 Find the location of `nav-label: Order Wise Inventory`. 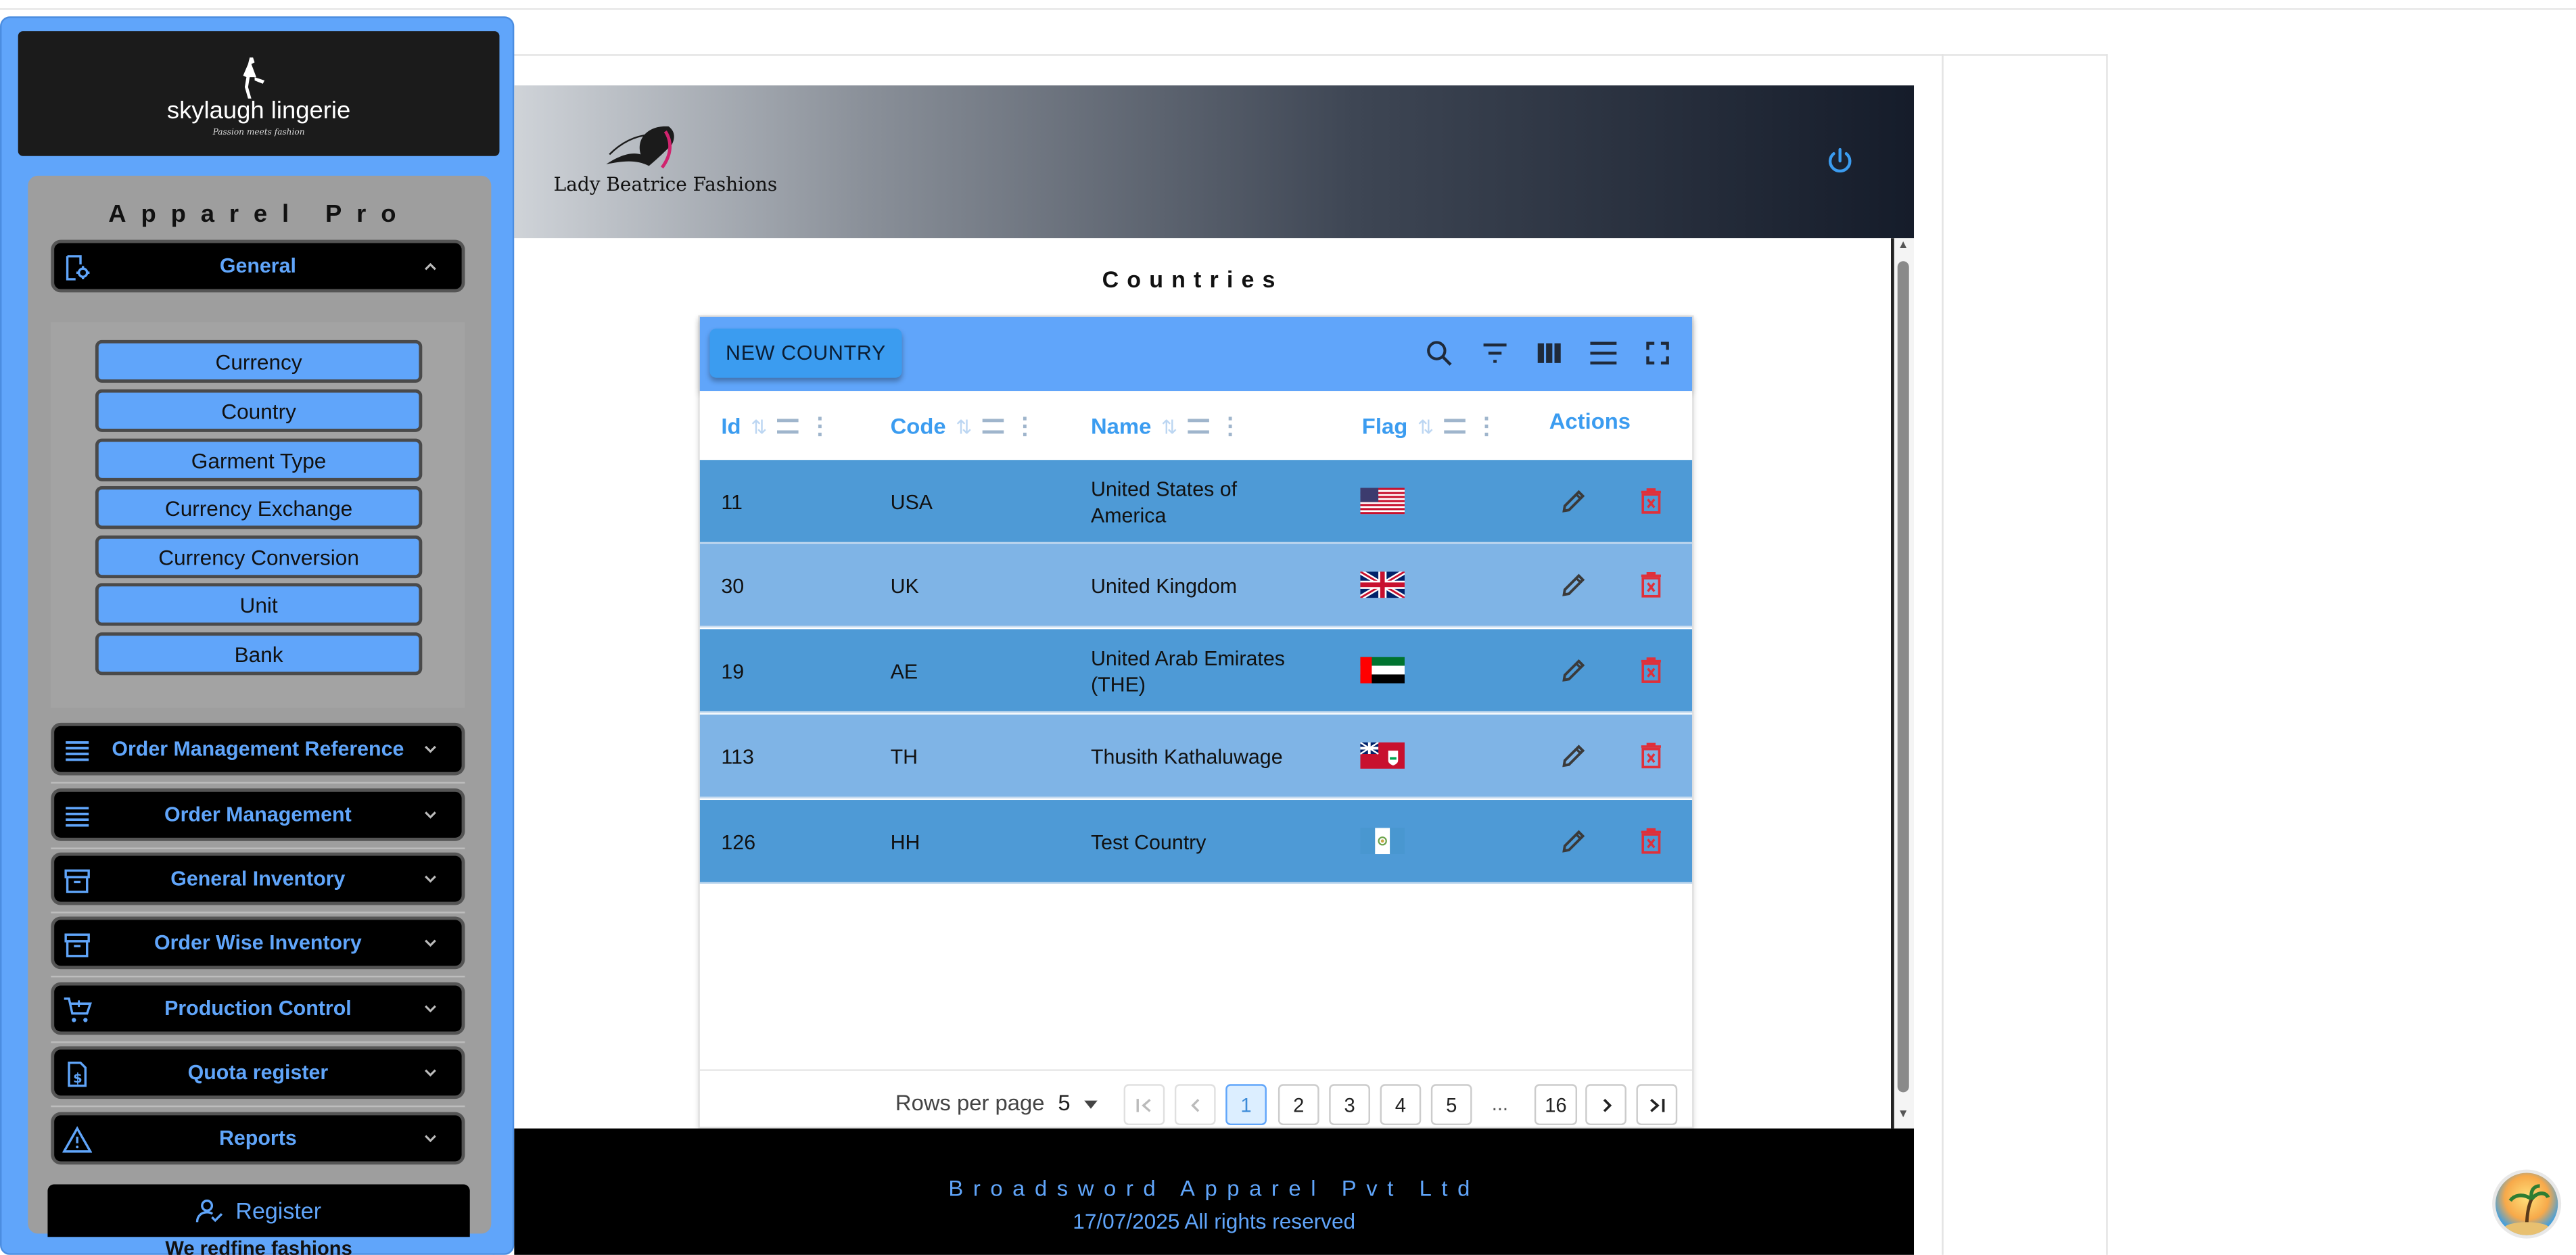

nav-label: Order Wise Inventory is located at coordinates (258, 943).